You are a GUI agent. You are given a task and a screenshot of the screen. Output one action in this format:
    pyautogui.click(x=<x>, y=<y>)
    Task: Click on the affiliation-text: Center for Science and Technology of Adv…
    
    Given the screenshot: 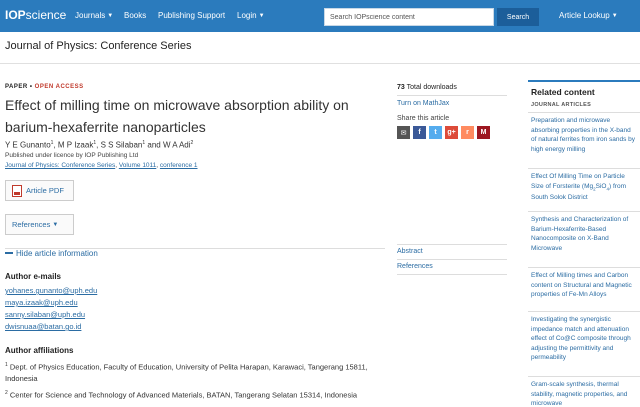 What is the action you would take?
    pyautogui.click(x=183, y=395)
    